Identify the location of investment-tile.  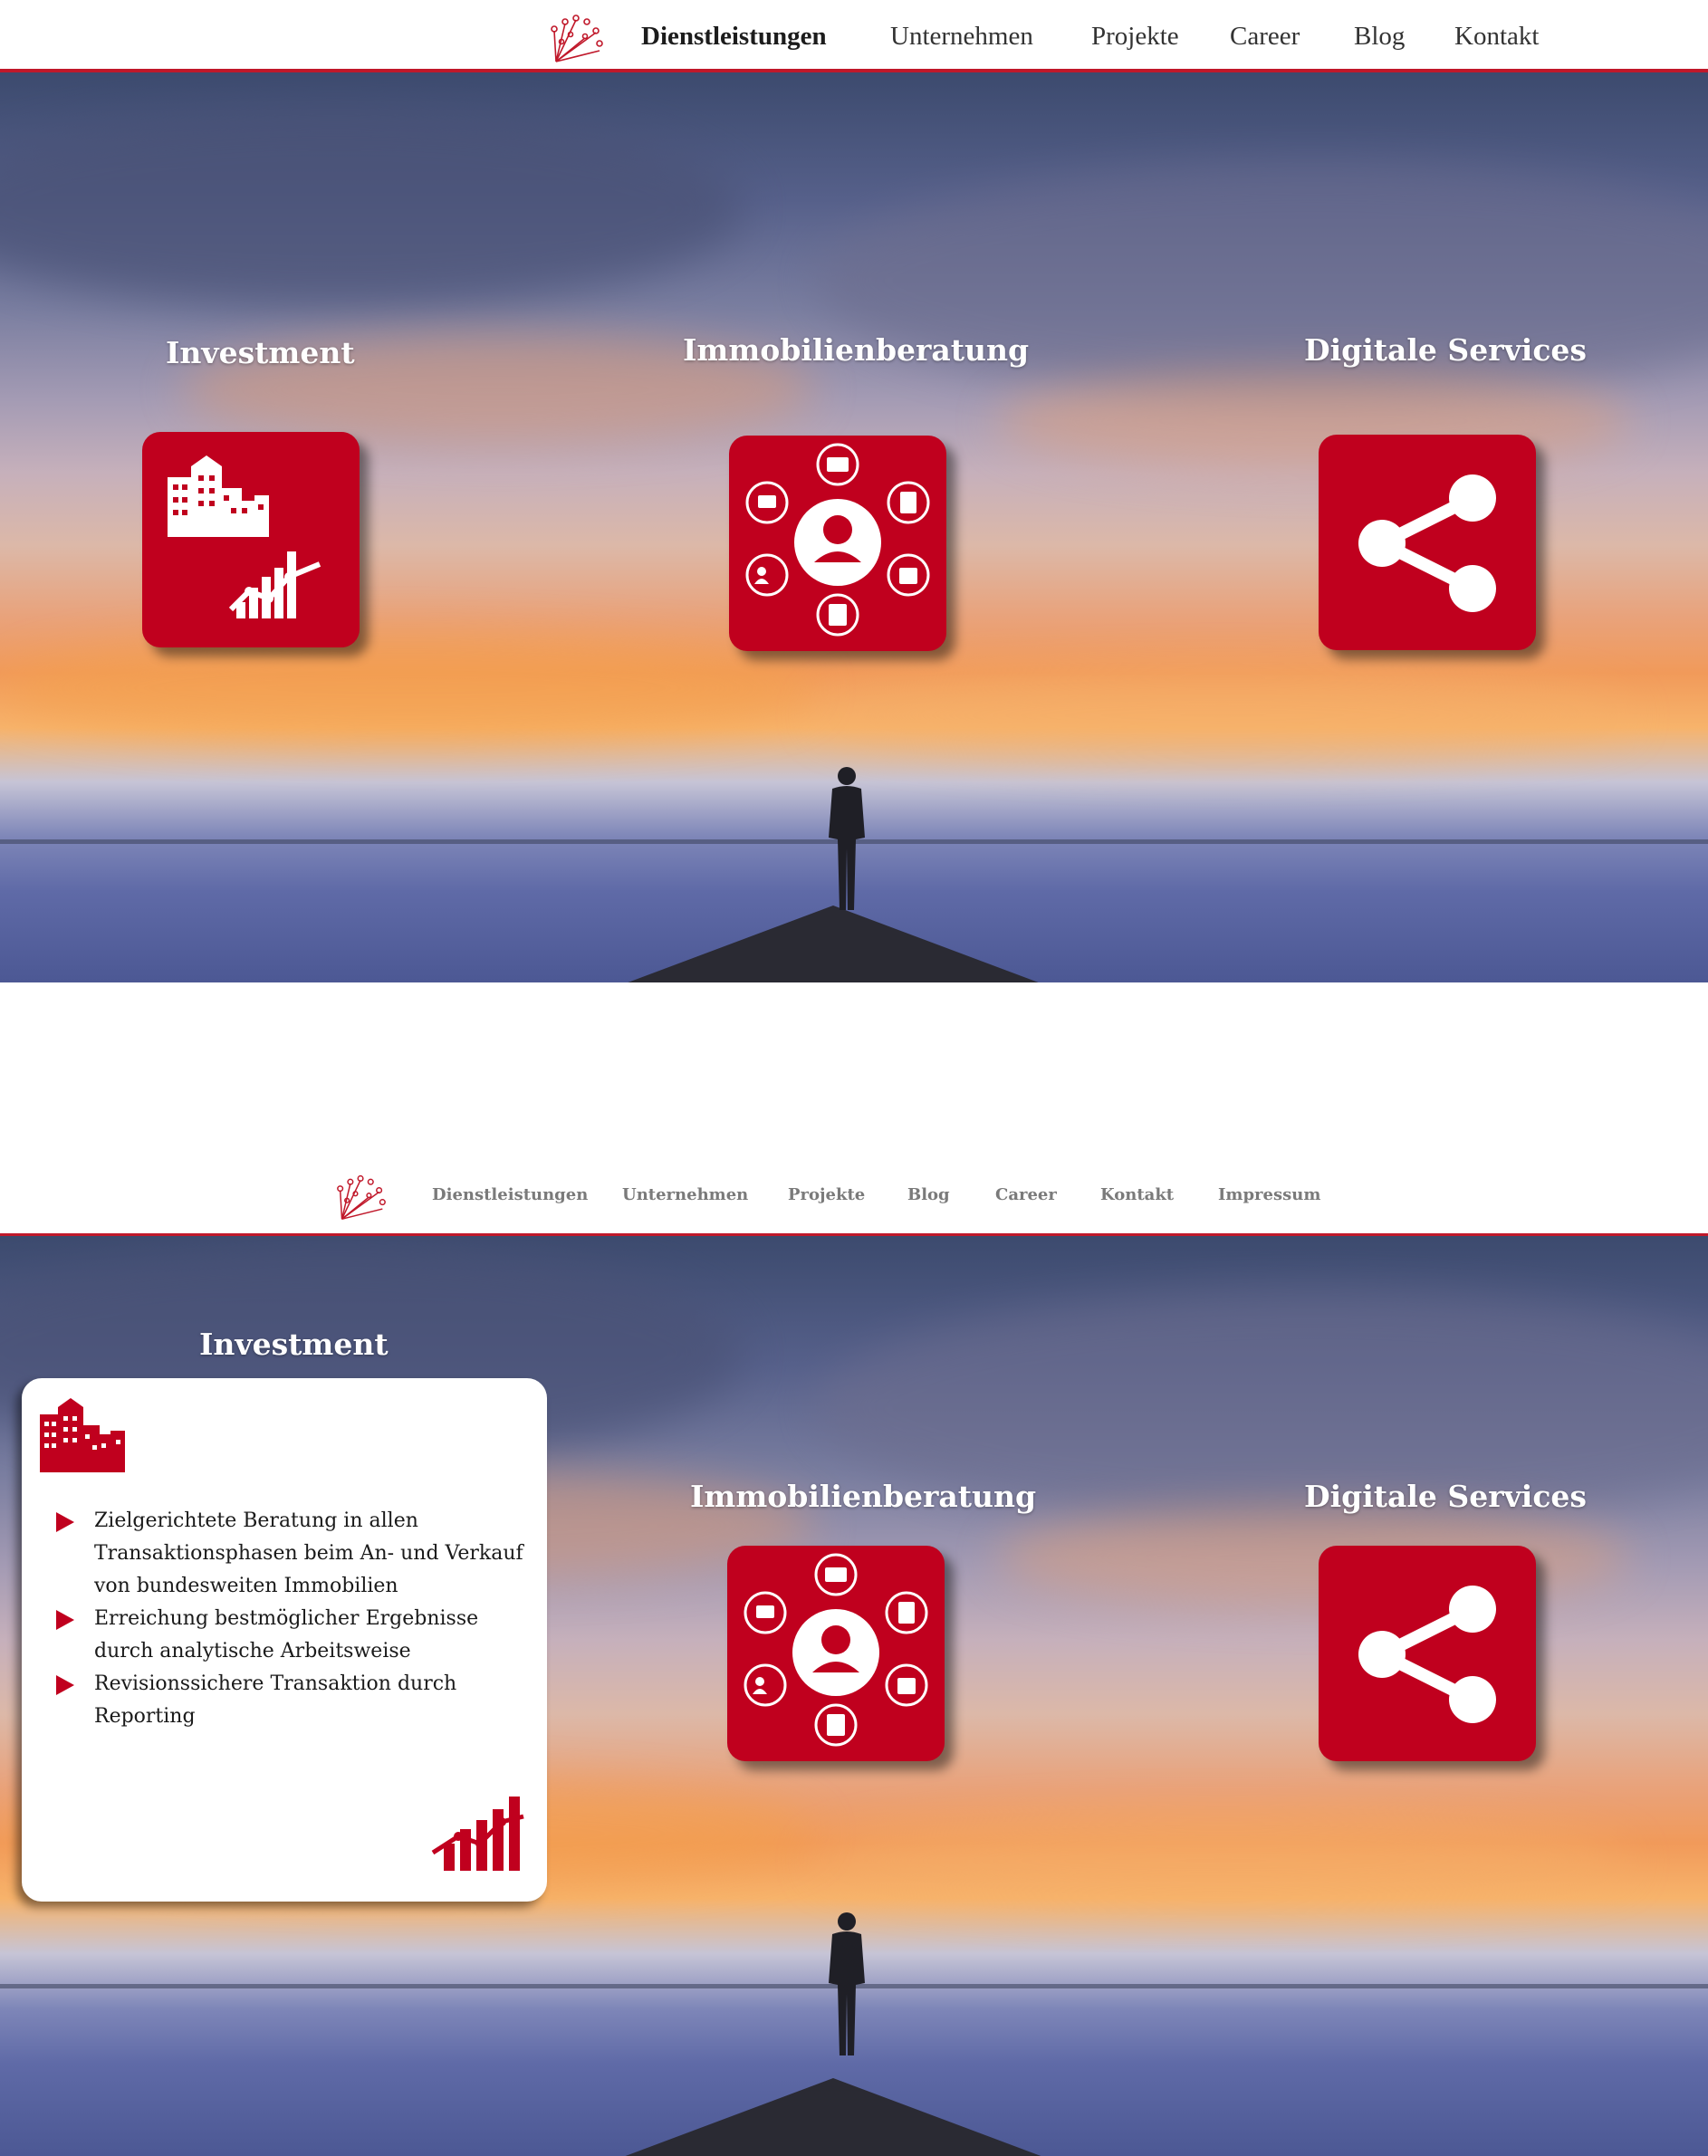
(251, 540).